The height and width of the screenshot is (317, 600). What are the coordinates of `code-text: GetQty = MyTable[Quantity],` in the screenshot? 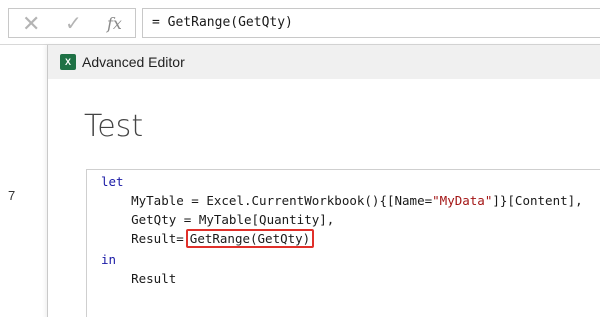 It's located at (218, 219).